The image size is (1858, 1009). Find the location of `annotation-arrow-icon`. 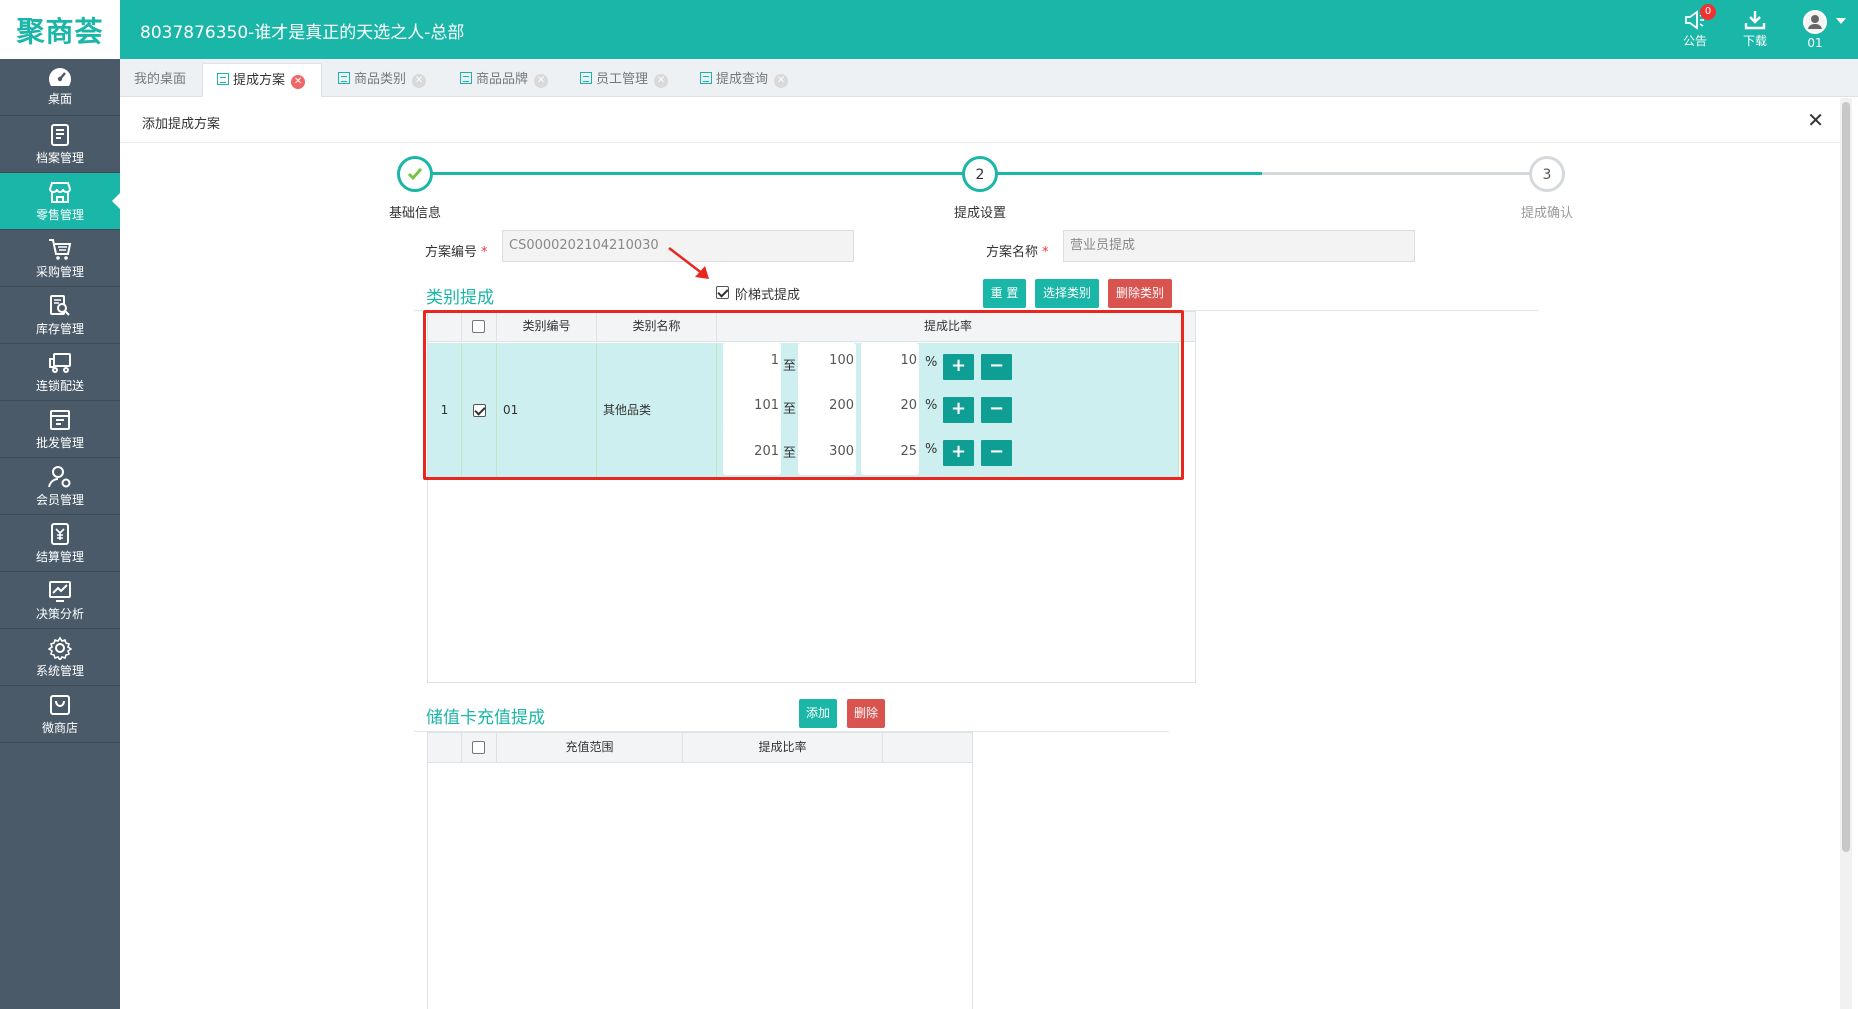

annotation-arrow-icon is located at coordinates (688, 263).